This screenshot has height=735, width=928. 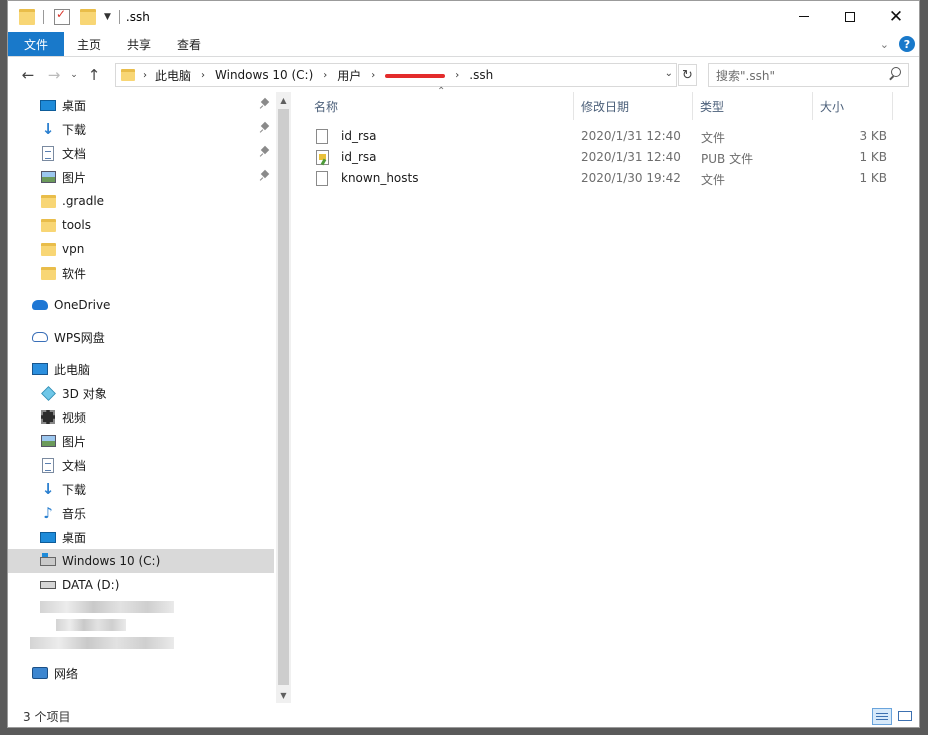 What do you see at coordinates (808, 75) in the screenshot?
I see `search-input: 搜索".ssh"` at bounding box center [808, 75].